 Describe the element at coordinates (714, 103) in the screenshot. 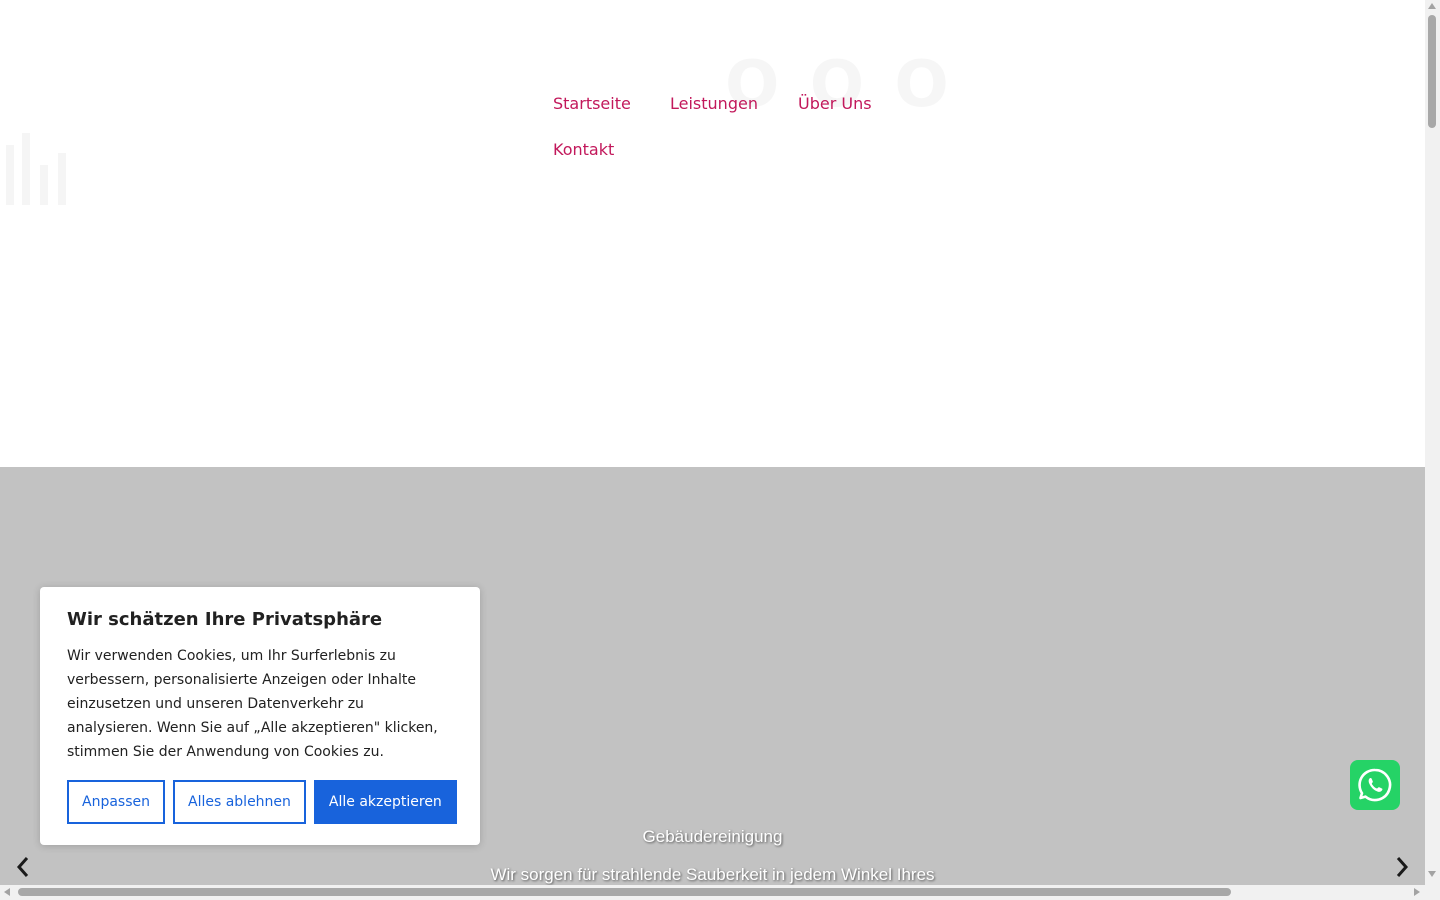

I see `nav-link-leistungen: Leistungen` at that location.